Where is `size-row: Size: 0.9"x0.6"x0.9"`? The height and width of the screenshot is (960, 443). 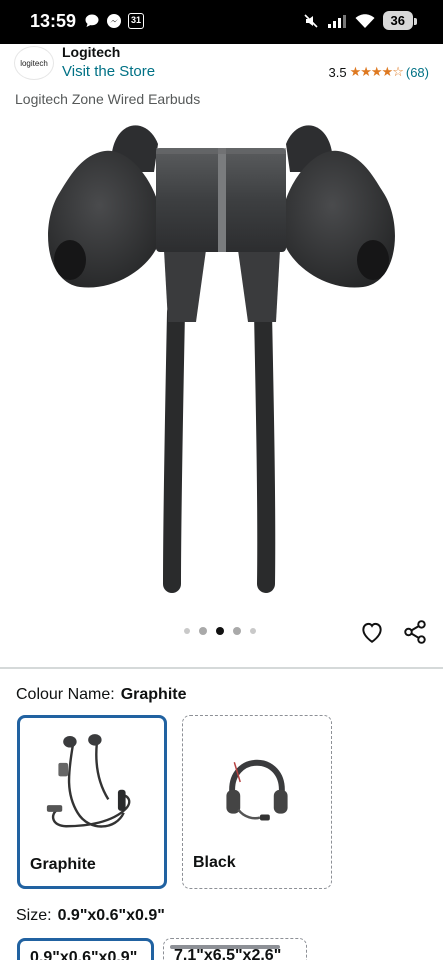 size-row: Size: 0.9"x0.6"x0.9" is located at coordinates (90, 916).